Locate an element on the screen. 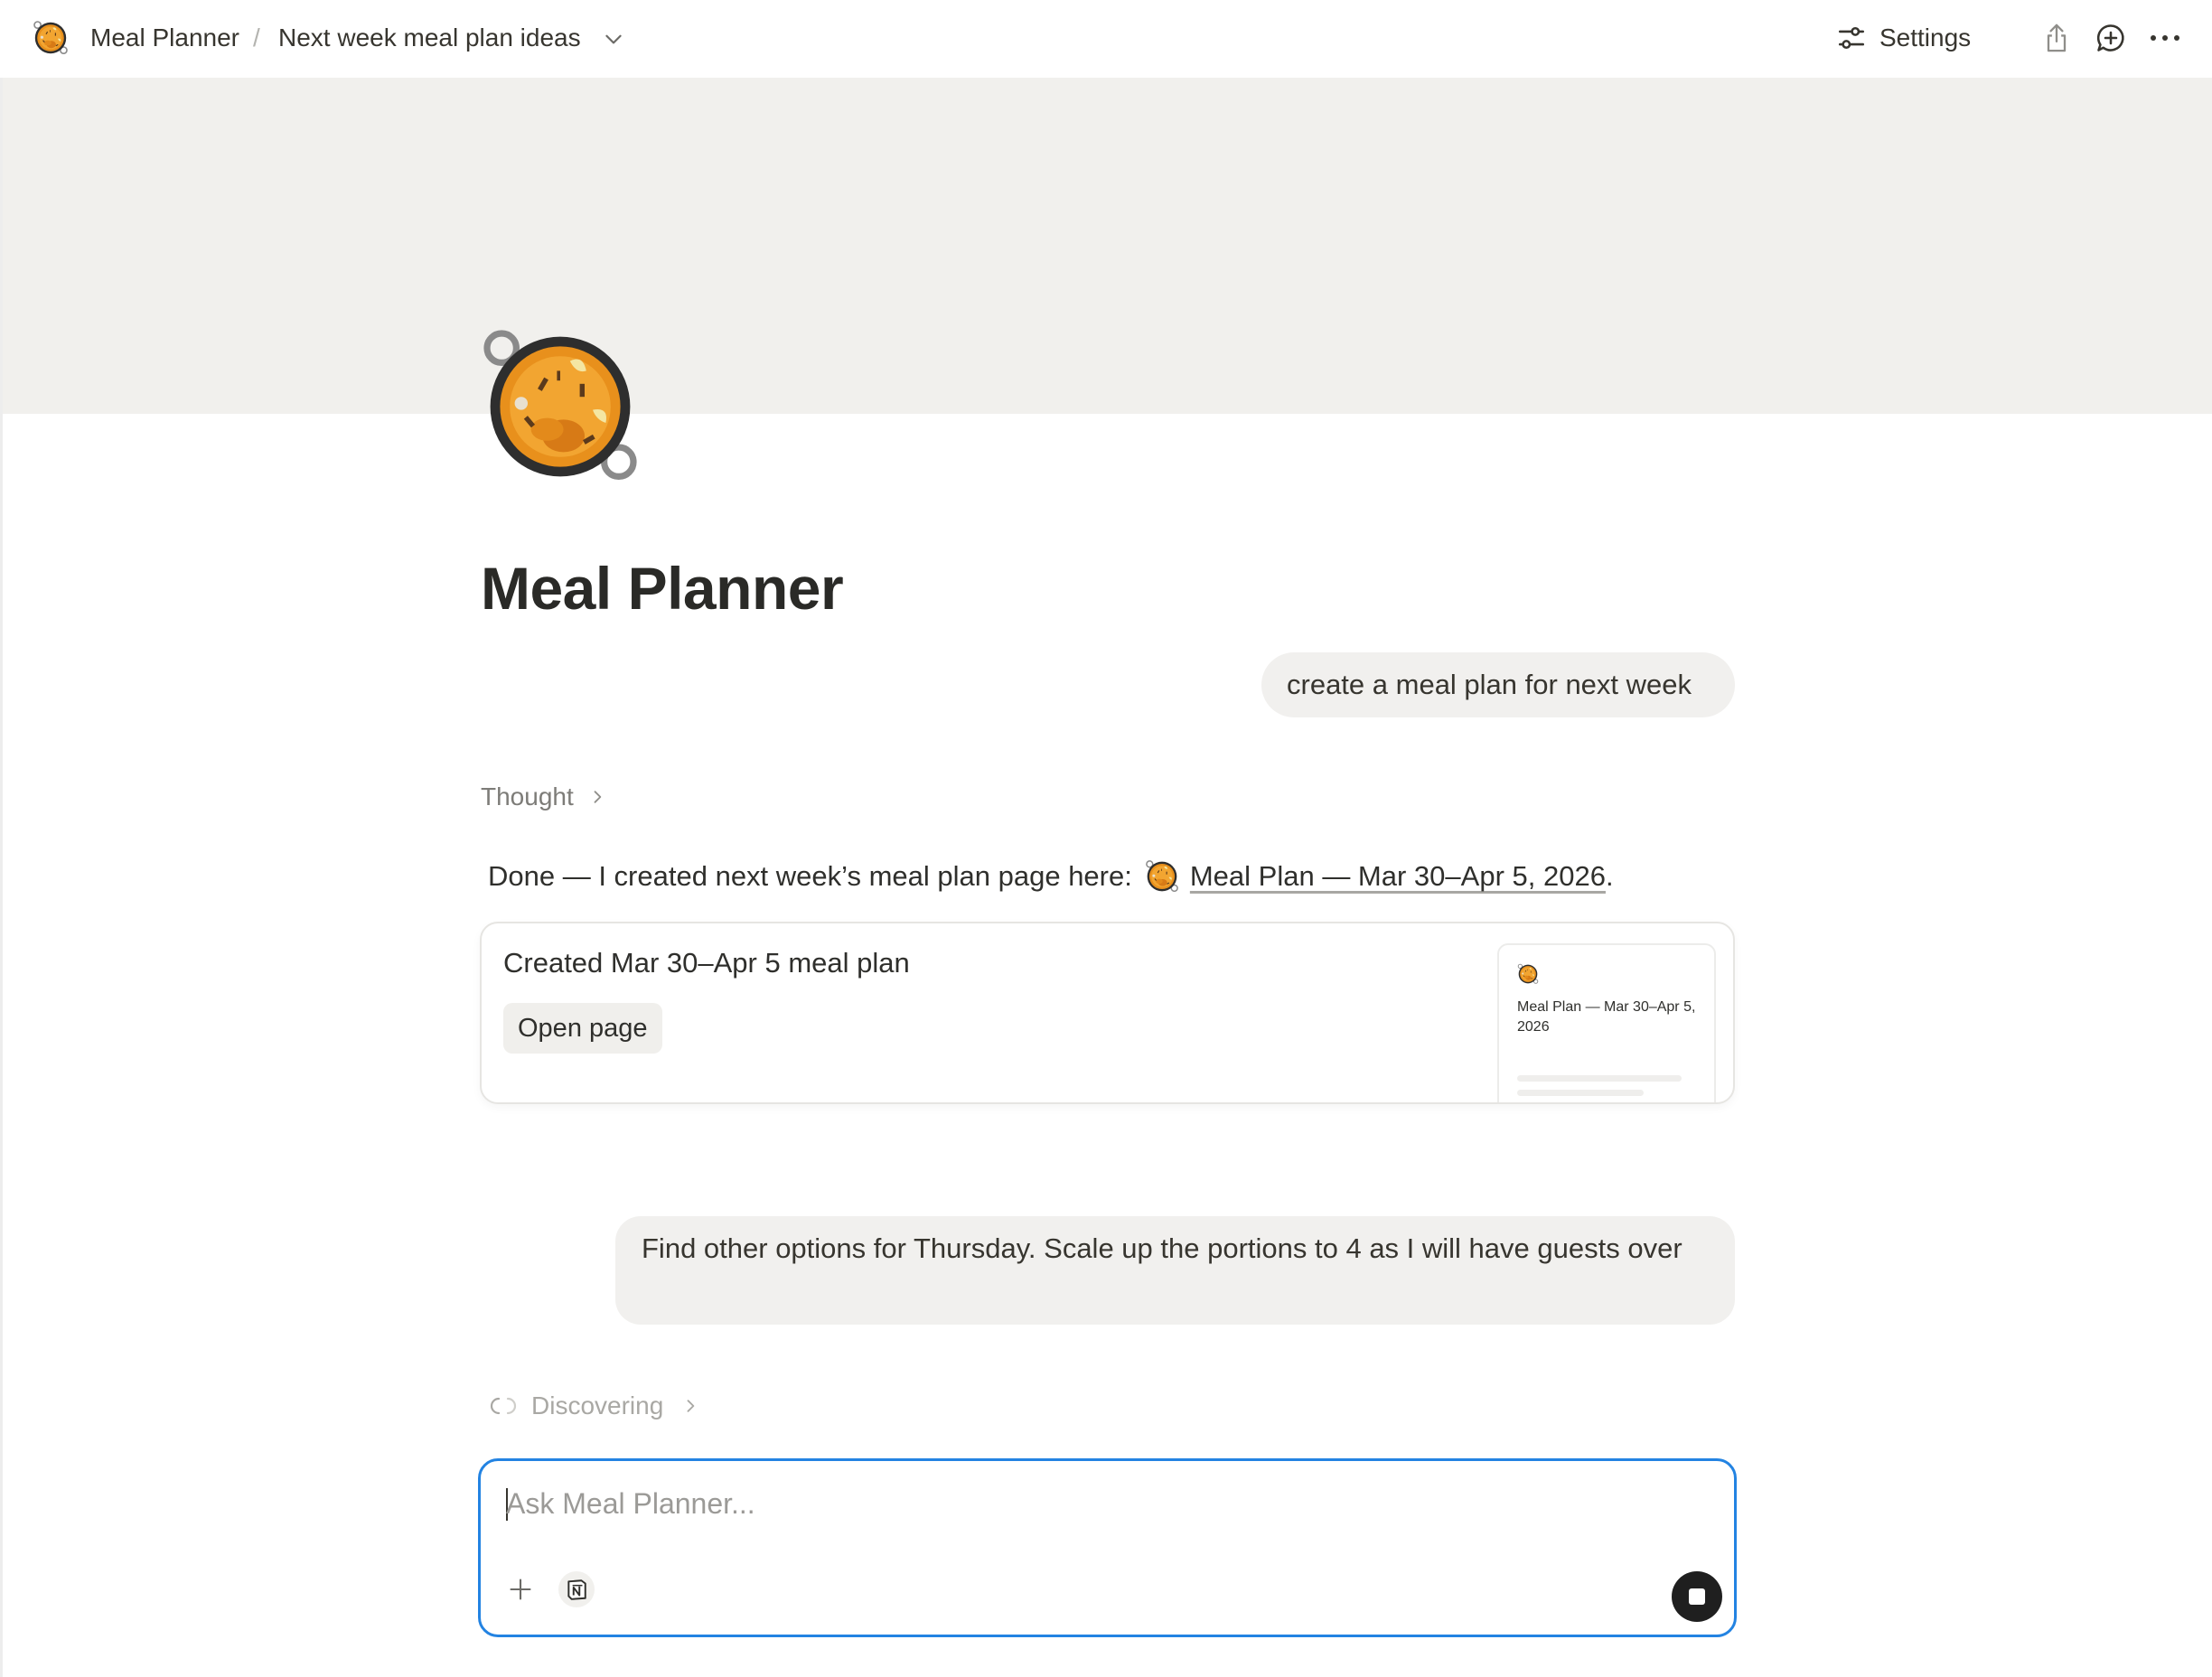 The height and width of the screenshot is (1677, 2212). stop-generating-button is located at coordinates (1697, 1597).